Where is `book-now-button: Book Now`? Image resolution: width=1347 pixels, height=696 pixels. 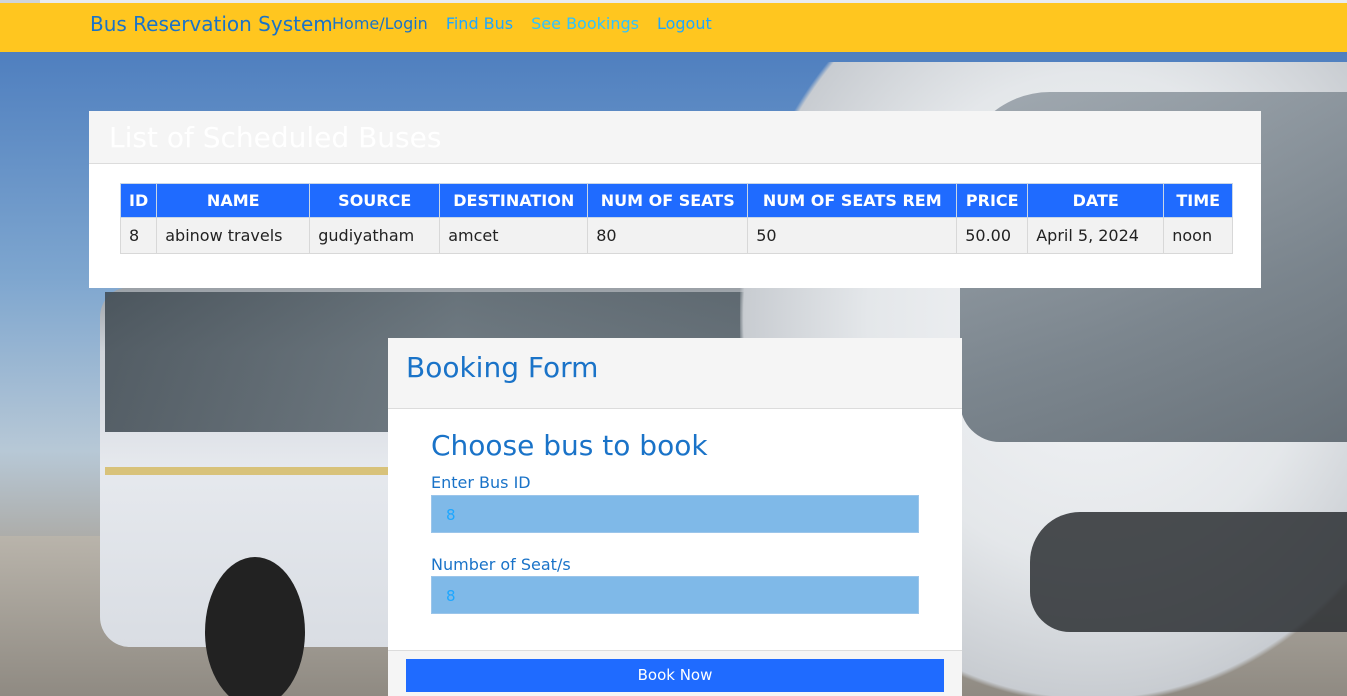 book-now-button: Book Now is located at coordinates (675, 675).